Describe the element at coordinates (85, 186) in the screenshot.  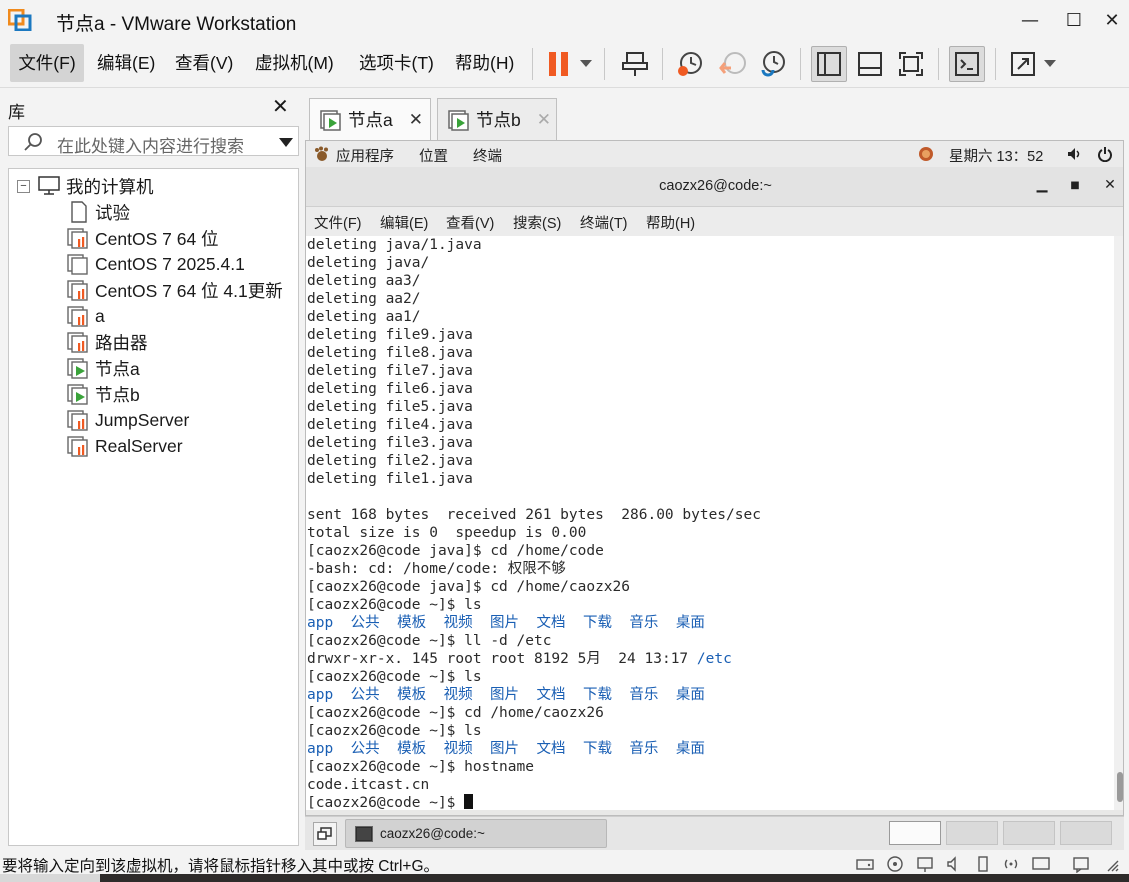
I see `tree-root-my-computer: − 我的计算机` at that location.